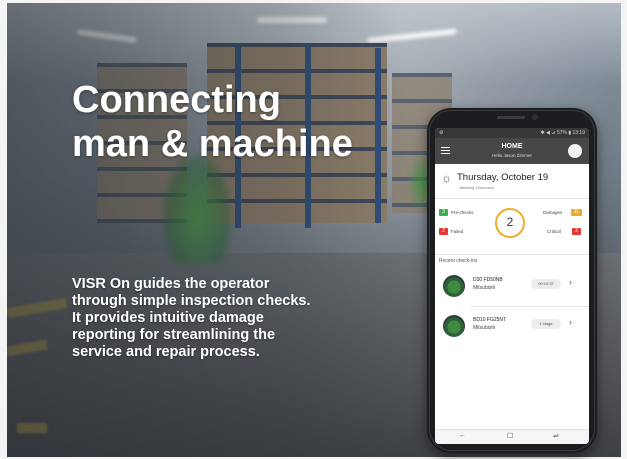 The height and width of the screenshot is (459, 627). Describe the element at coordinates (546, 324) in the screenshot. I see `checkin-chip: 1 stage` at that location.